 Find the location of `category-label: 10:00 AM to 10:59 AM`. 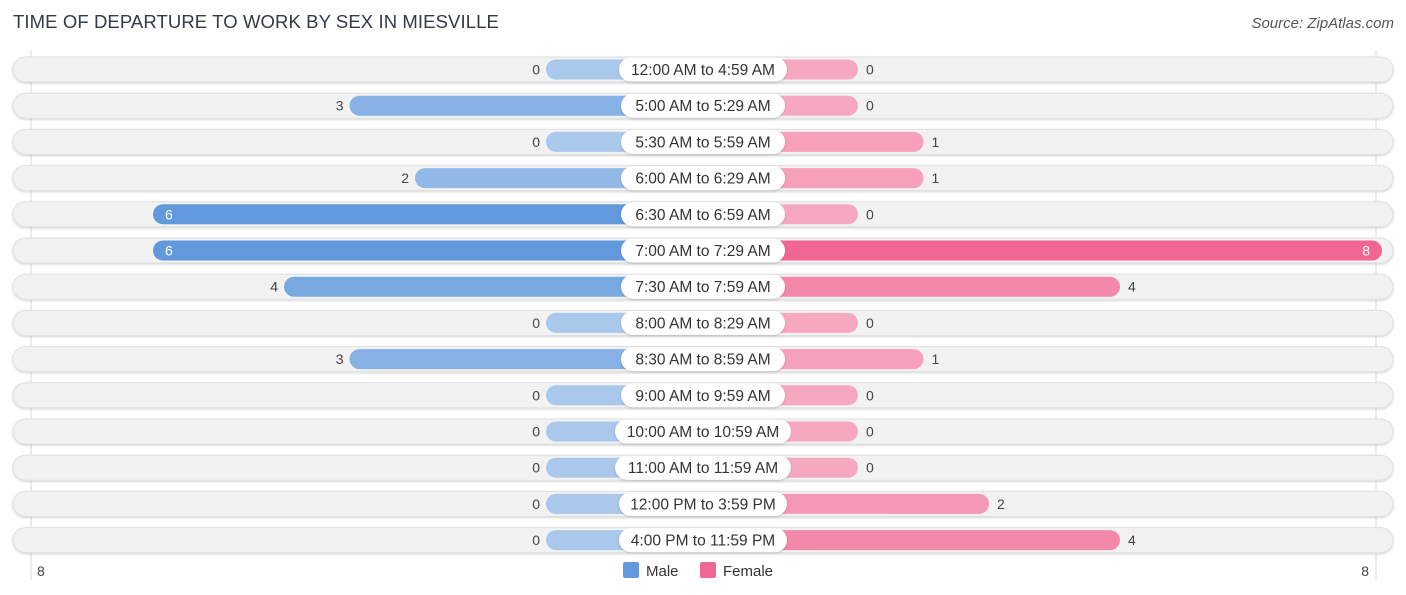

category-label: 10:00 AM to 10:59 AM is located at coordinates (703, 432).